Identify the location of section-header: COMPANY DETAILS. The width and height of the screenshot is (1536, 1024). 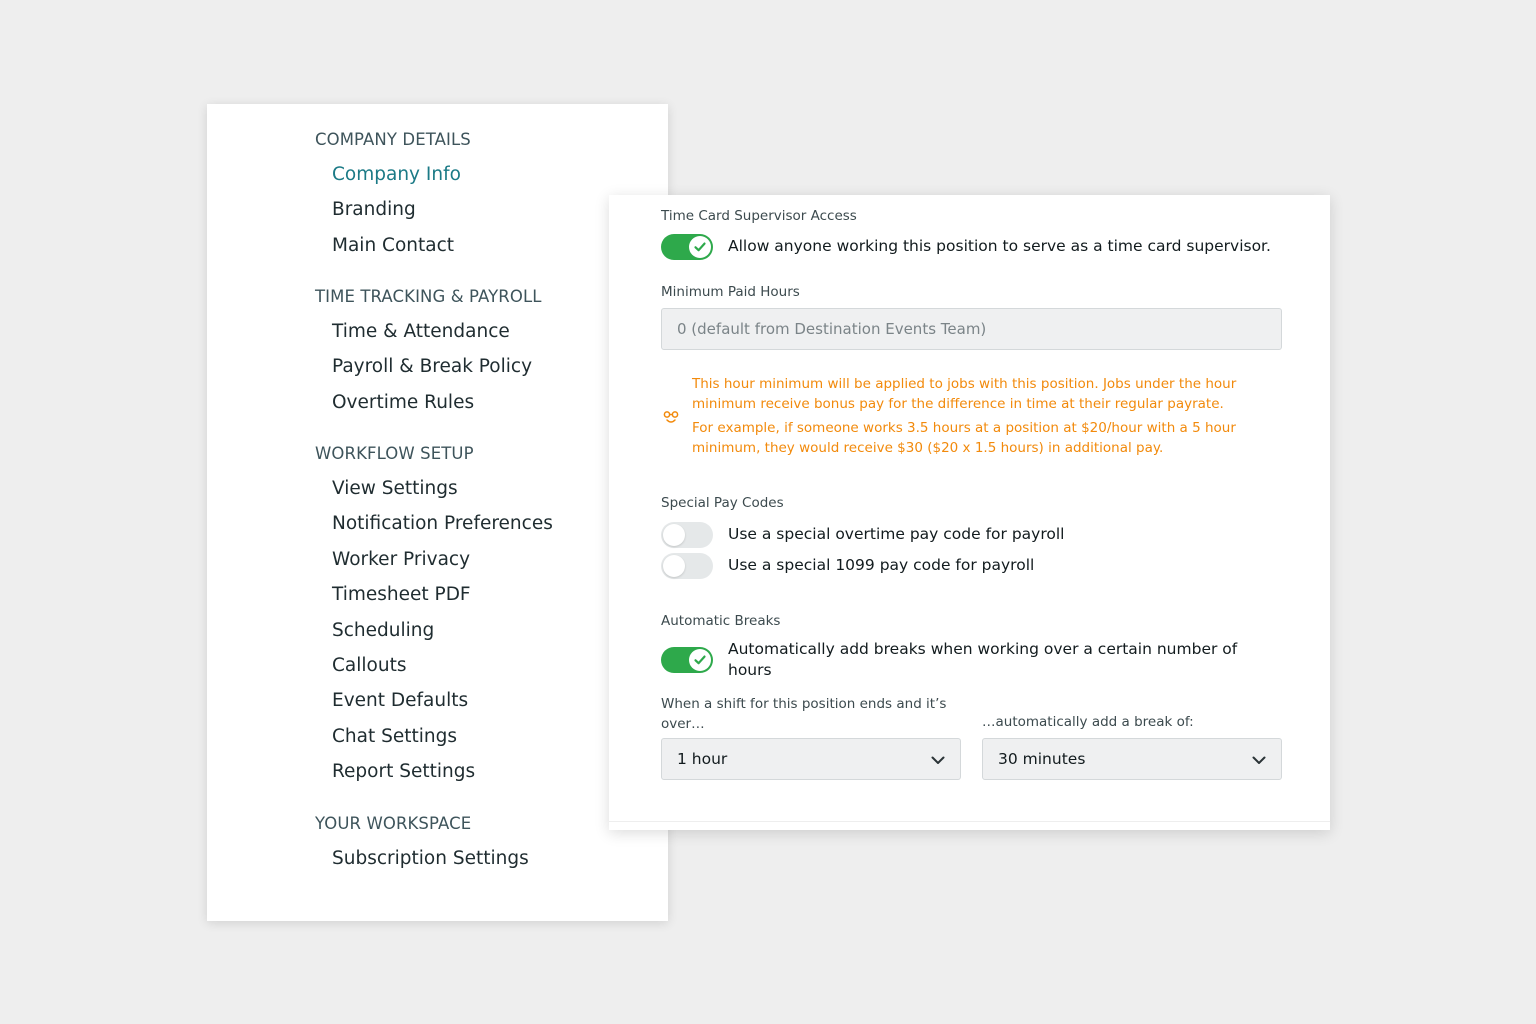
(393, 139).